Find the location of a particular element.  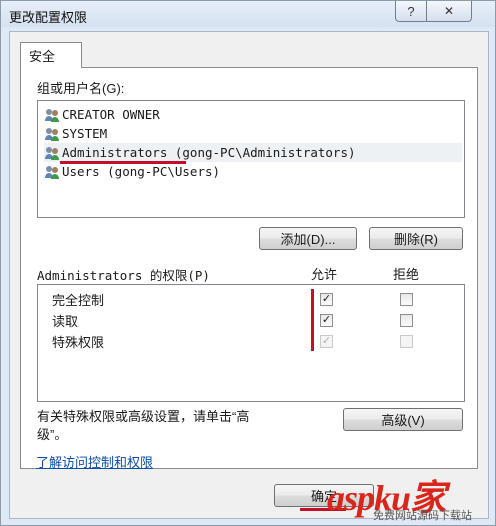

annotation-bar is located at coordinates (312, 320).